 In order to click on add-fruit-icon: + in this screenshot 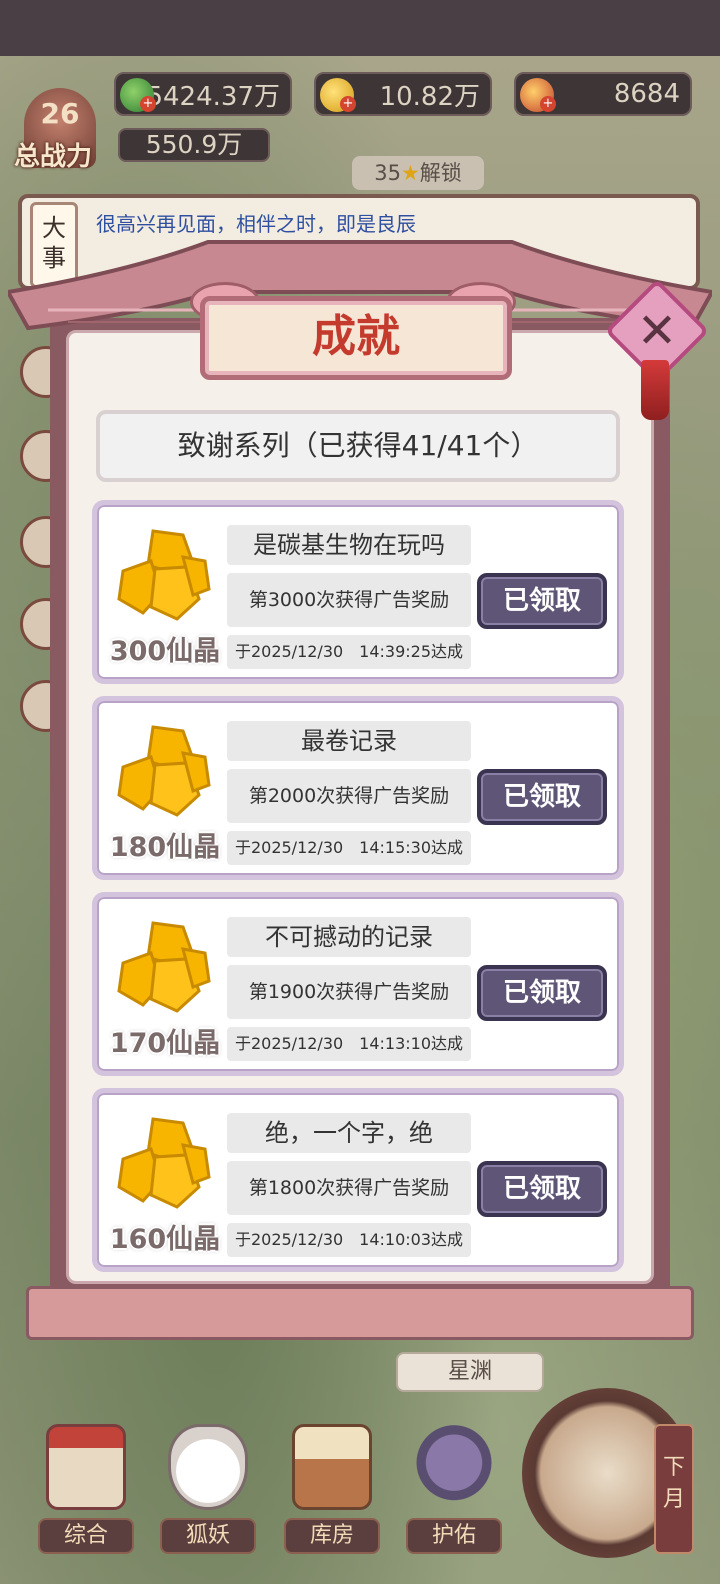, I will do `click(548, 104)`.